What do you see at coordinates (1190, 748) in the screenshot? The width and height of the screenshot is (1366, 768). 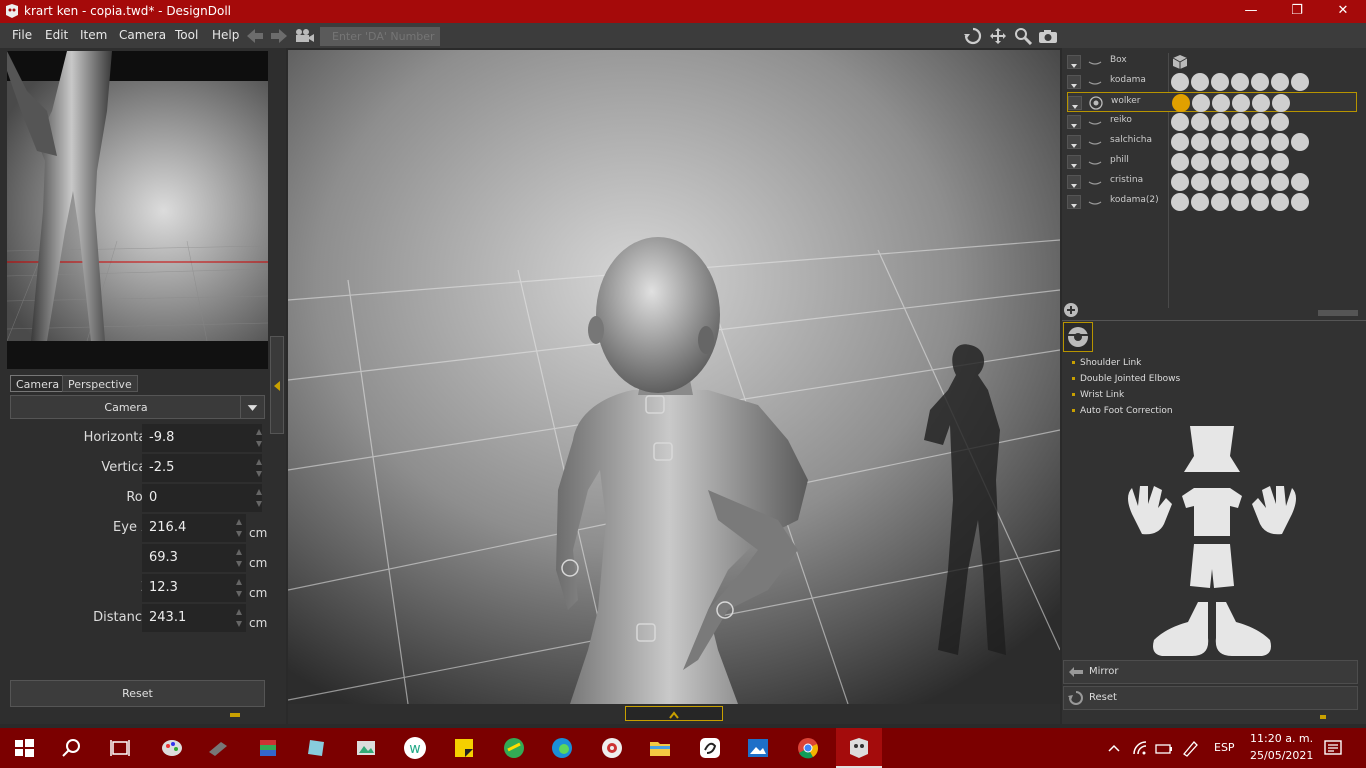 I see `pen-icon` at bounding box center [1190, 748].